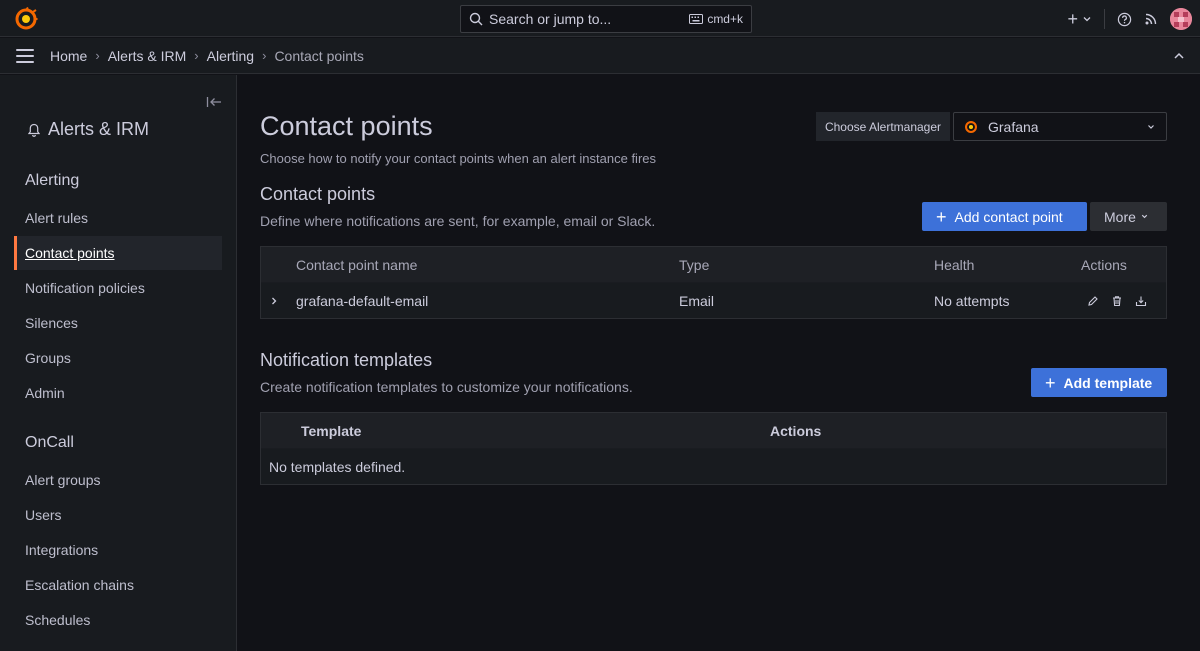 This screenshot has width=1200, height=651. Describe the element at coordinates (214, 102) in the screenshot. I see `dock-menu-icon` at that location.